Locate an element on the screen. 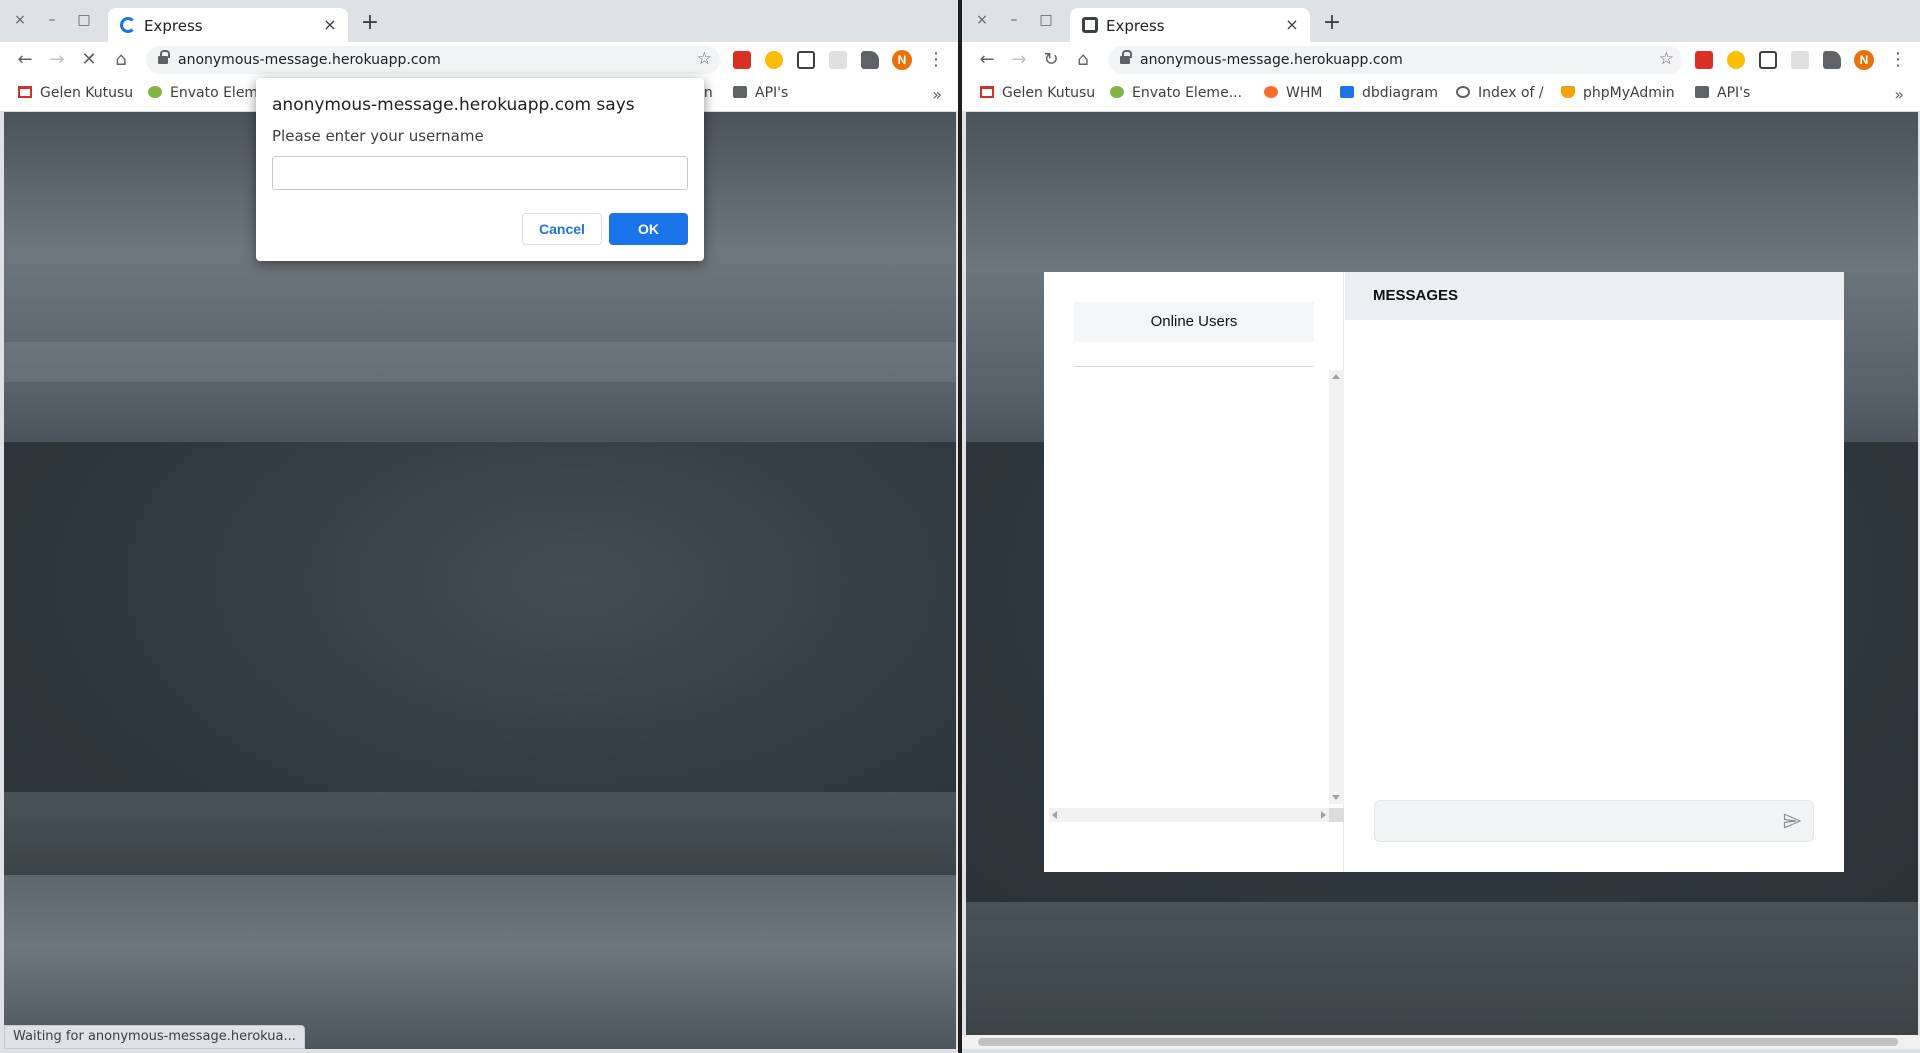  cpanel-icon is located at coordinates (1271, 92).